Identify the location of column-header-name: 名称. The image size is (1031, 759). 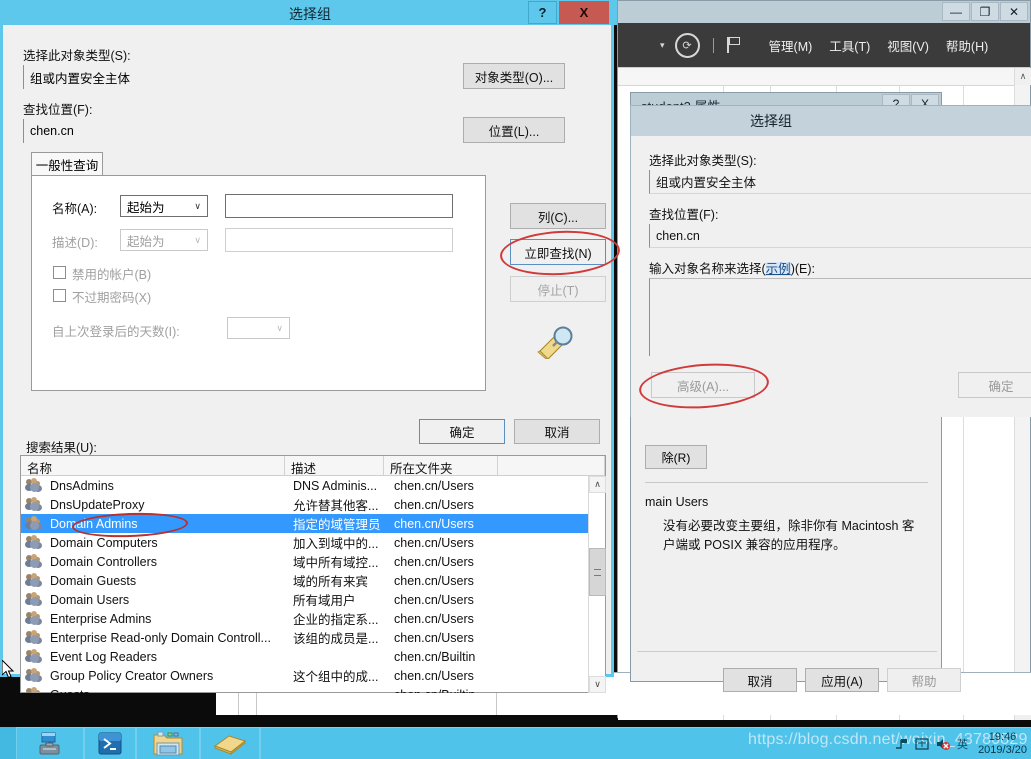
(153, 465).